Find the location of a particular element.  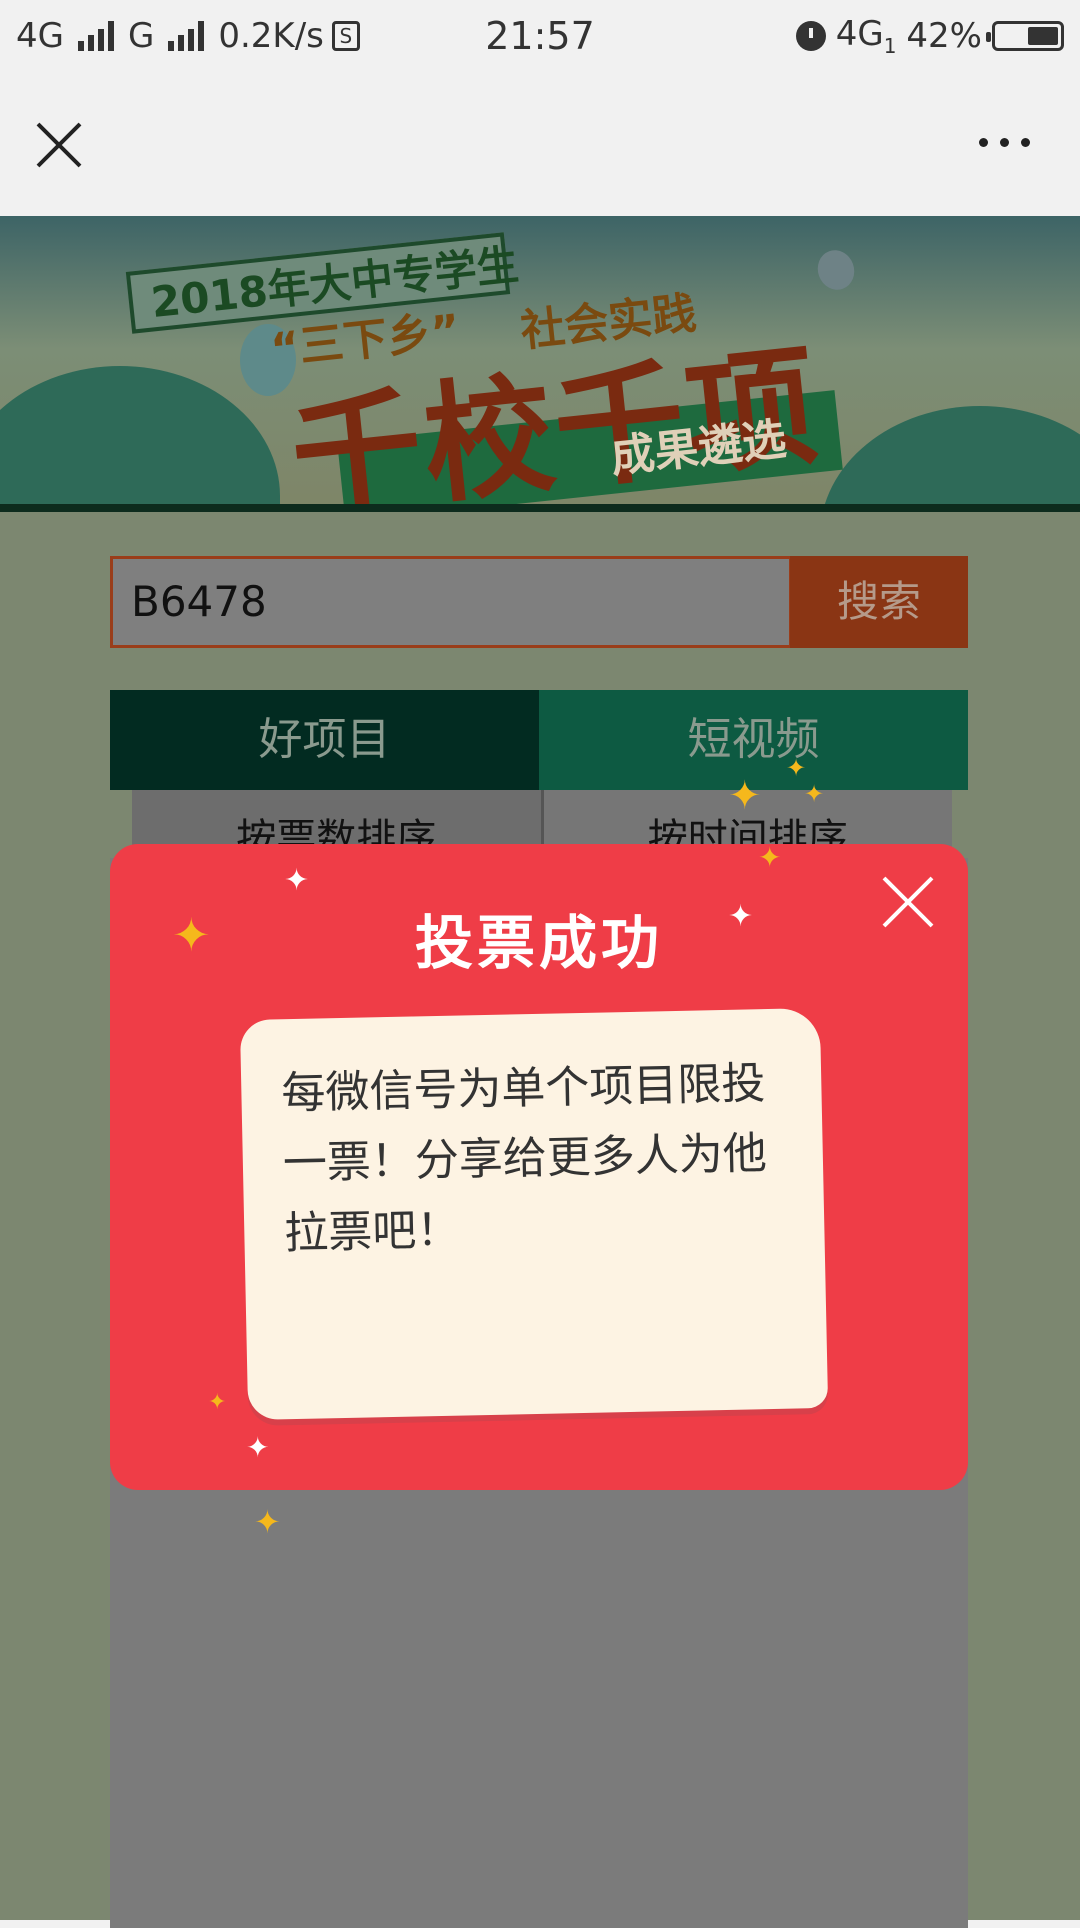

hill-right is located at coordinates (950, 459).